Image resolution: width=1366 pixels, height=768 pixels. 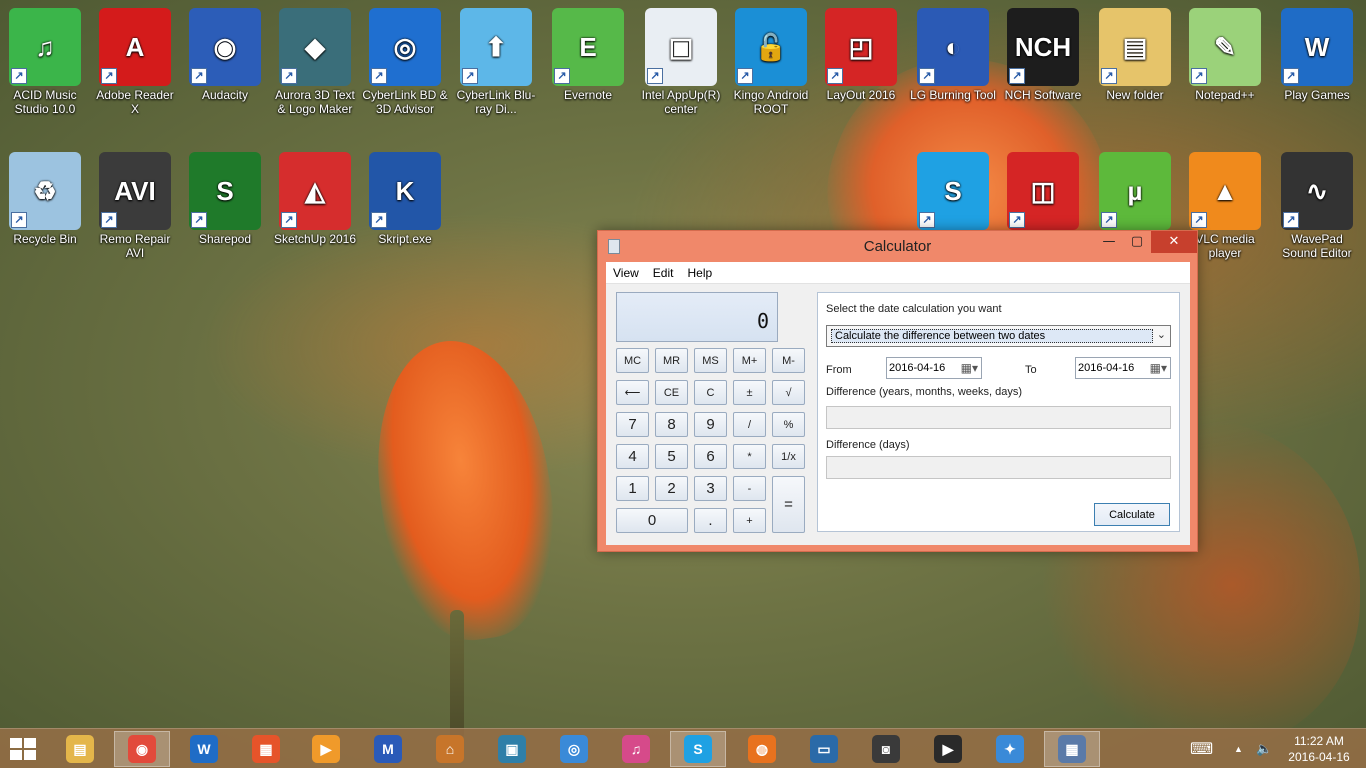 I want to click on desktop-icon: ▤ ↗ New folder, so click(x=1135, y=55).